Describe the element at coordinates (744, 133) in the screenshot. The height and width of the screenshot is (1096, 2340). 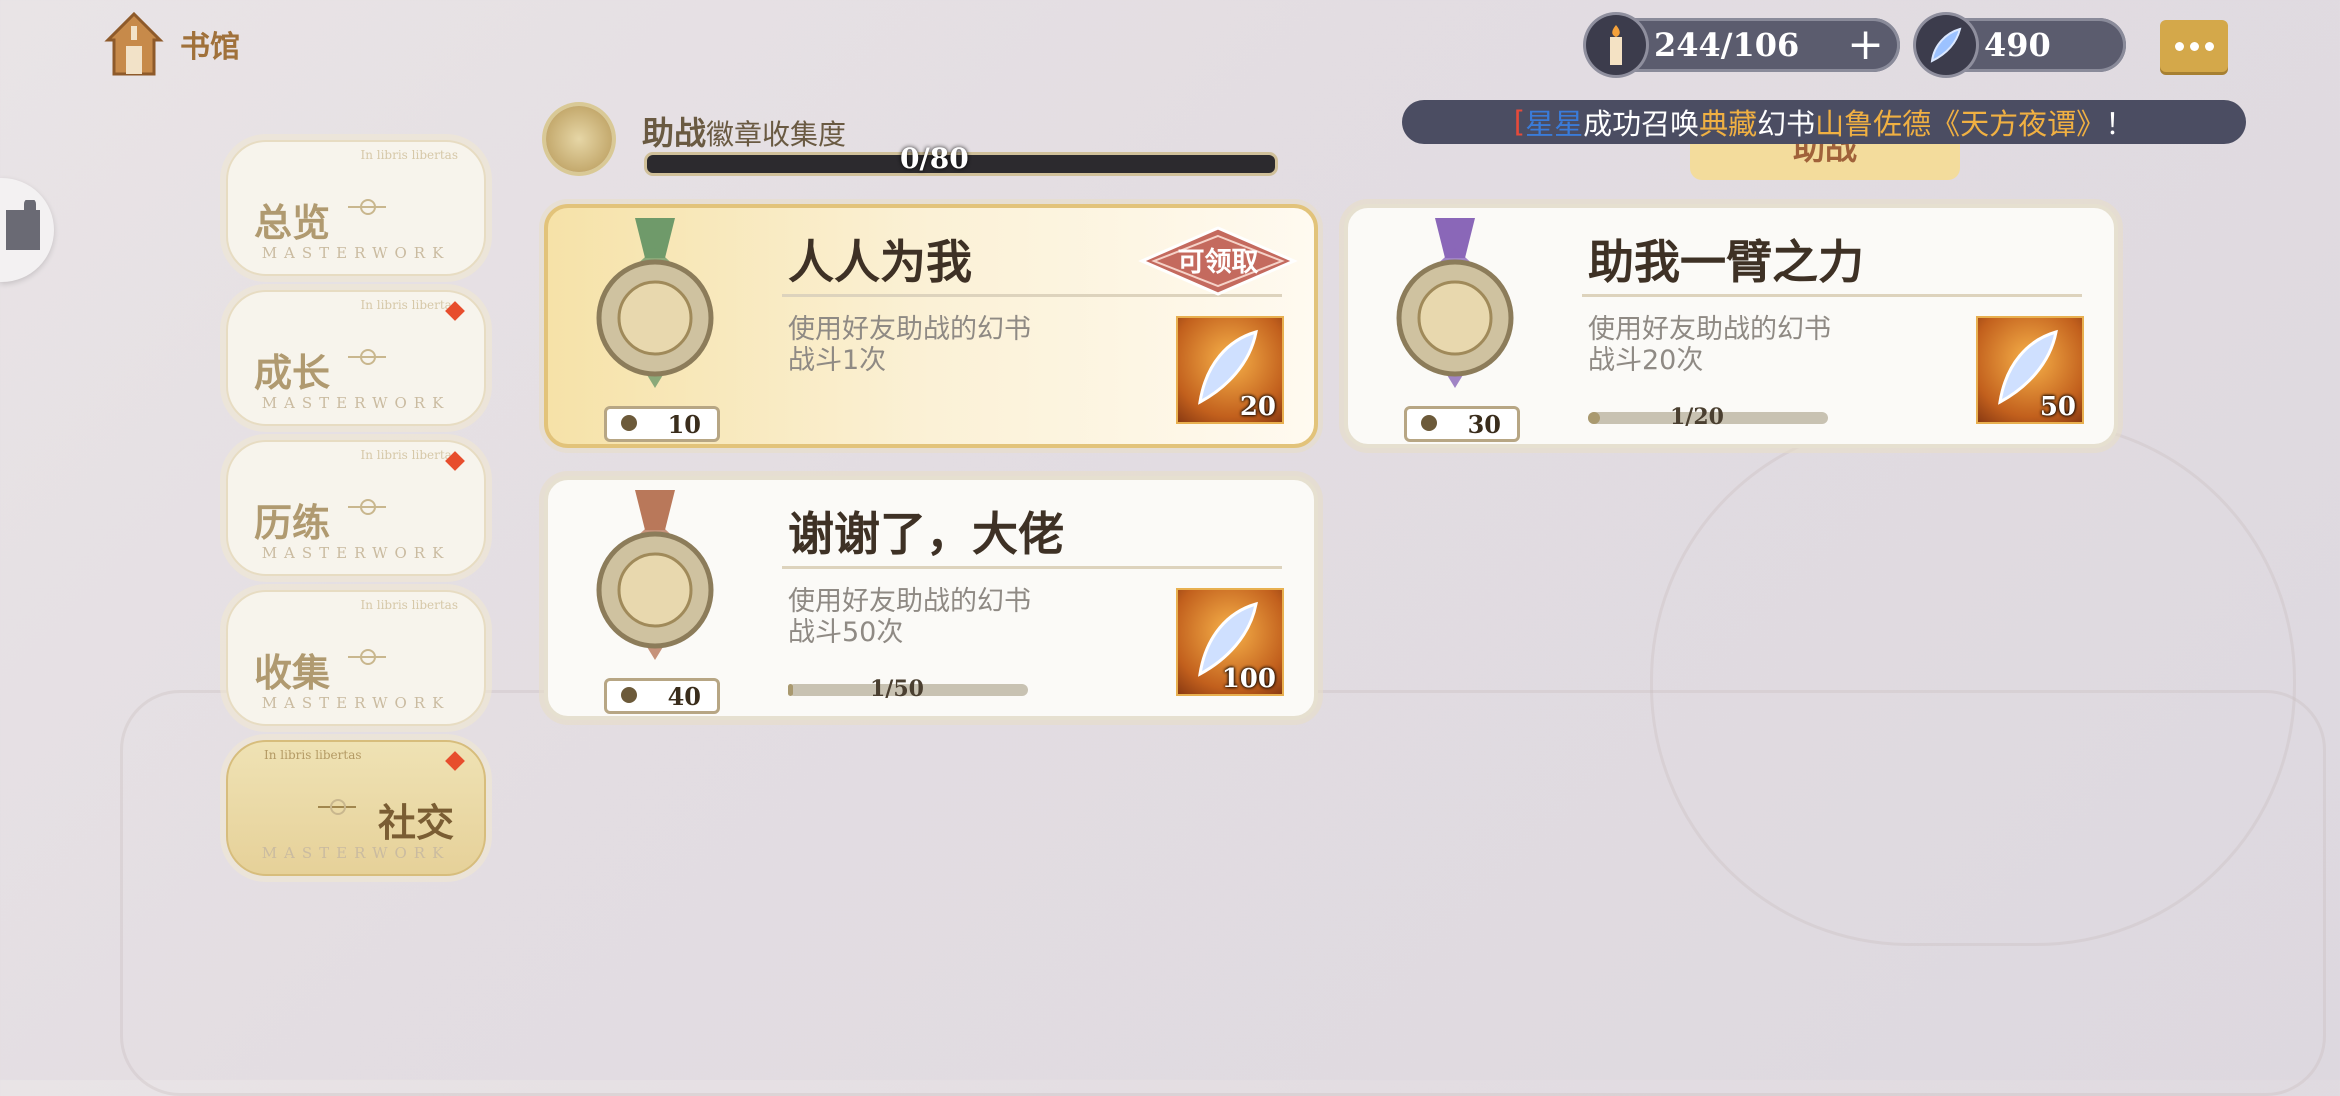
I see `collection-title: 助战徽章收集度` at that location.